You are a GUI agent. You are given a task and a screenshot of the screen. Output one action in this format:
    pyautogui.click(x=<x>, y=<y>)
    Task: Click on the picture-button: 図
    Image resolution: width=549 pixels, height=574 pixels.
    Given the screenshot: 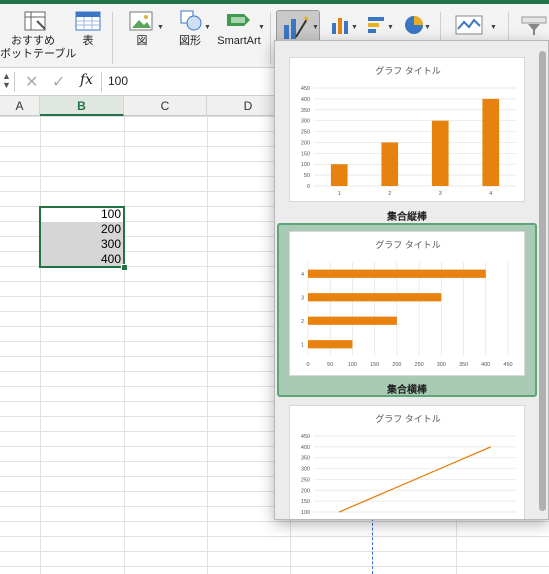 What is the action you would take?
    pyautogui.click(x=142, y=28)
    